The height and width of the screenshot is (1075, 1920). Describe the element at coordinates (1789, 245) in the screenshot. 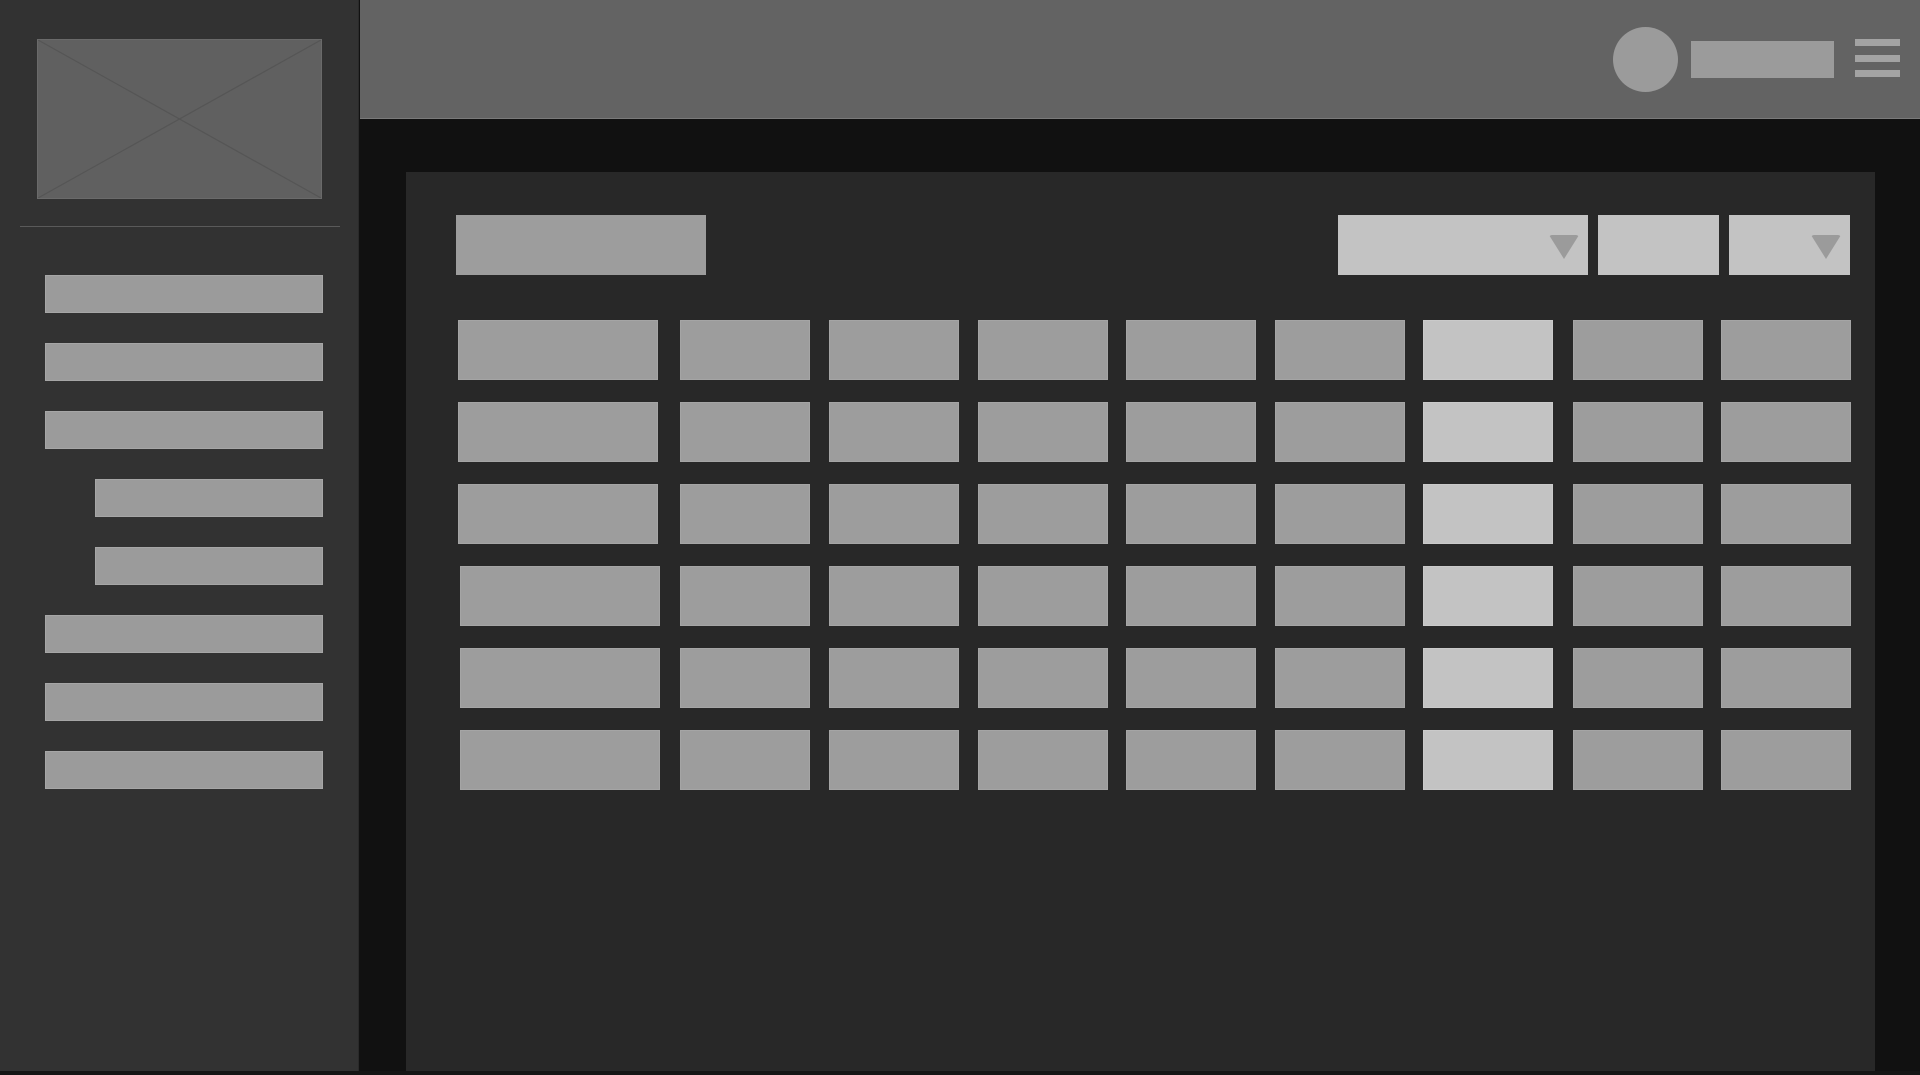

I see `options-select` at that location.